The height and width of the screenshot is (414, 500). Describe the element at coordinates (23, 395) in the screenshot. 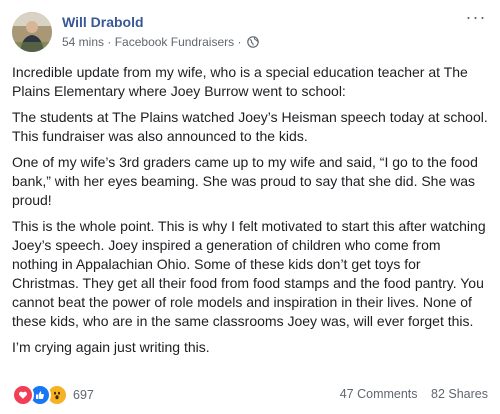

I see `heart-icon` at that location.